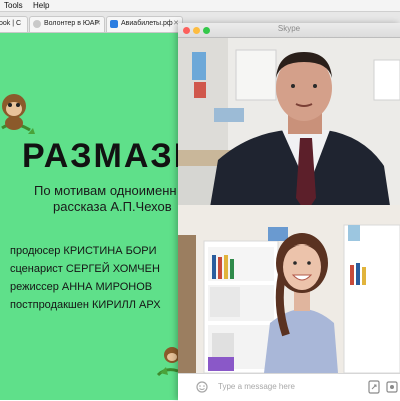  I want to click on credit-screenwriter: сценарист СЕРГЕЙ ХОМЧЕН, so click(85, 269).